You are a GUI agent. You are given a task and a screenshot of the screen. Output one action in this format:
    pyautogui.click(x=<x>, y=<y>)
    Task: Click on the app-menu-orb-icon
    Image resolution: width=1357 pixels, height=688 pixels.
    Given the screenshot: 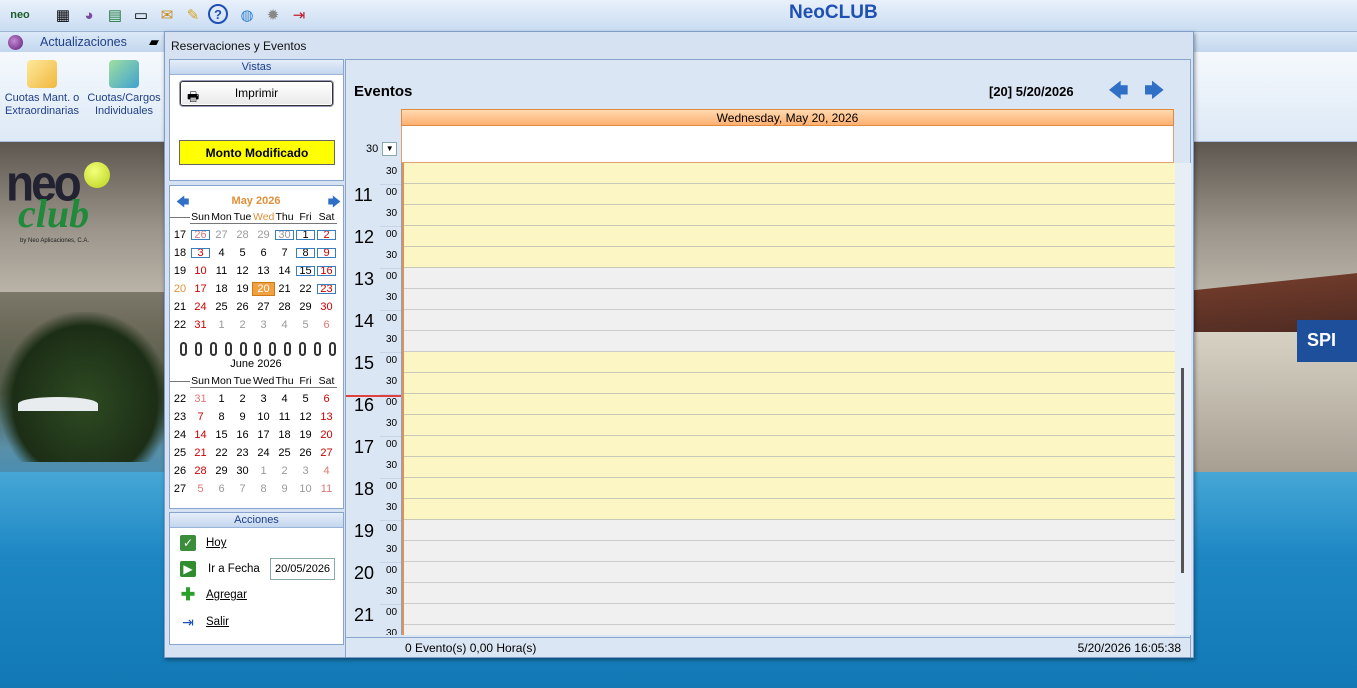 What is the action you would take?
    pyautogui.click(x=15, y=42)
    